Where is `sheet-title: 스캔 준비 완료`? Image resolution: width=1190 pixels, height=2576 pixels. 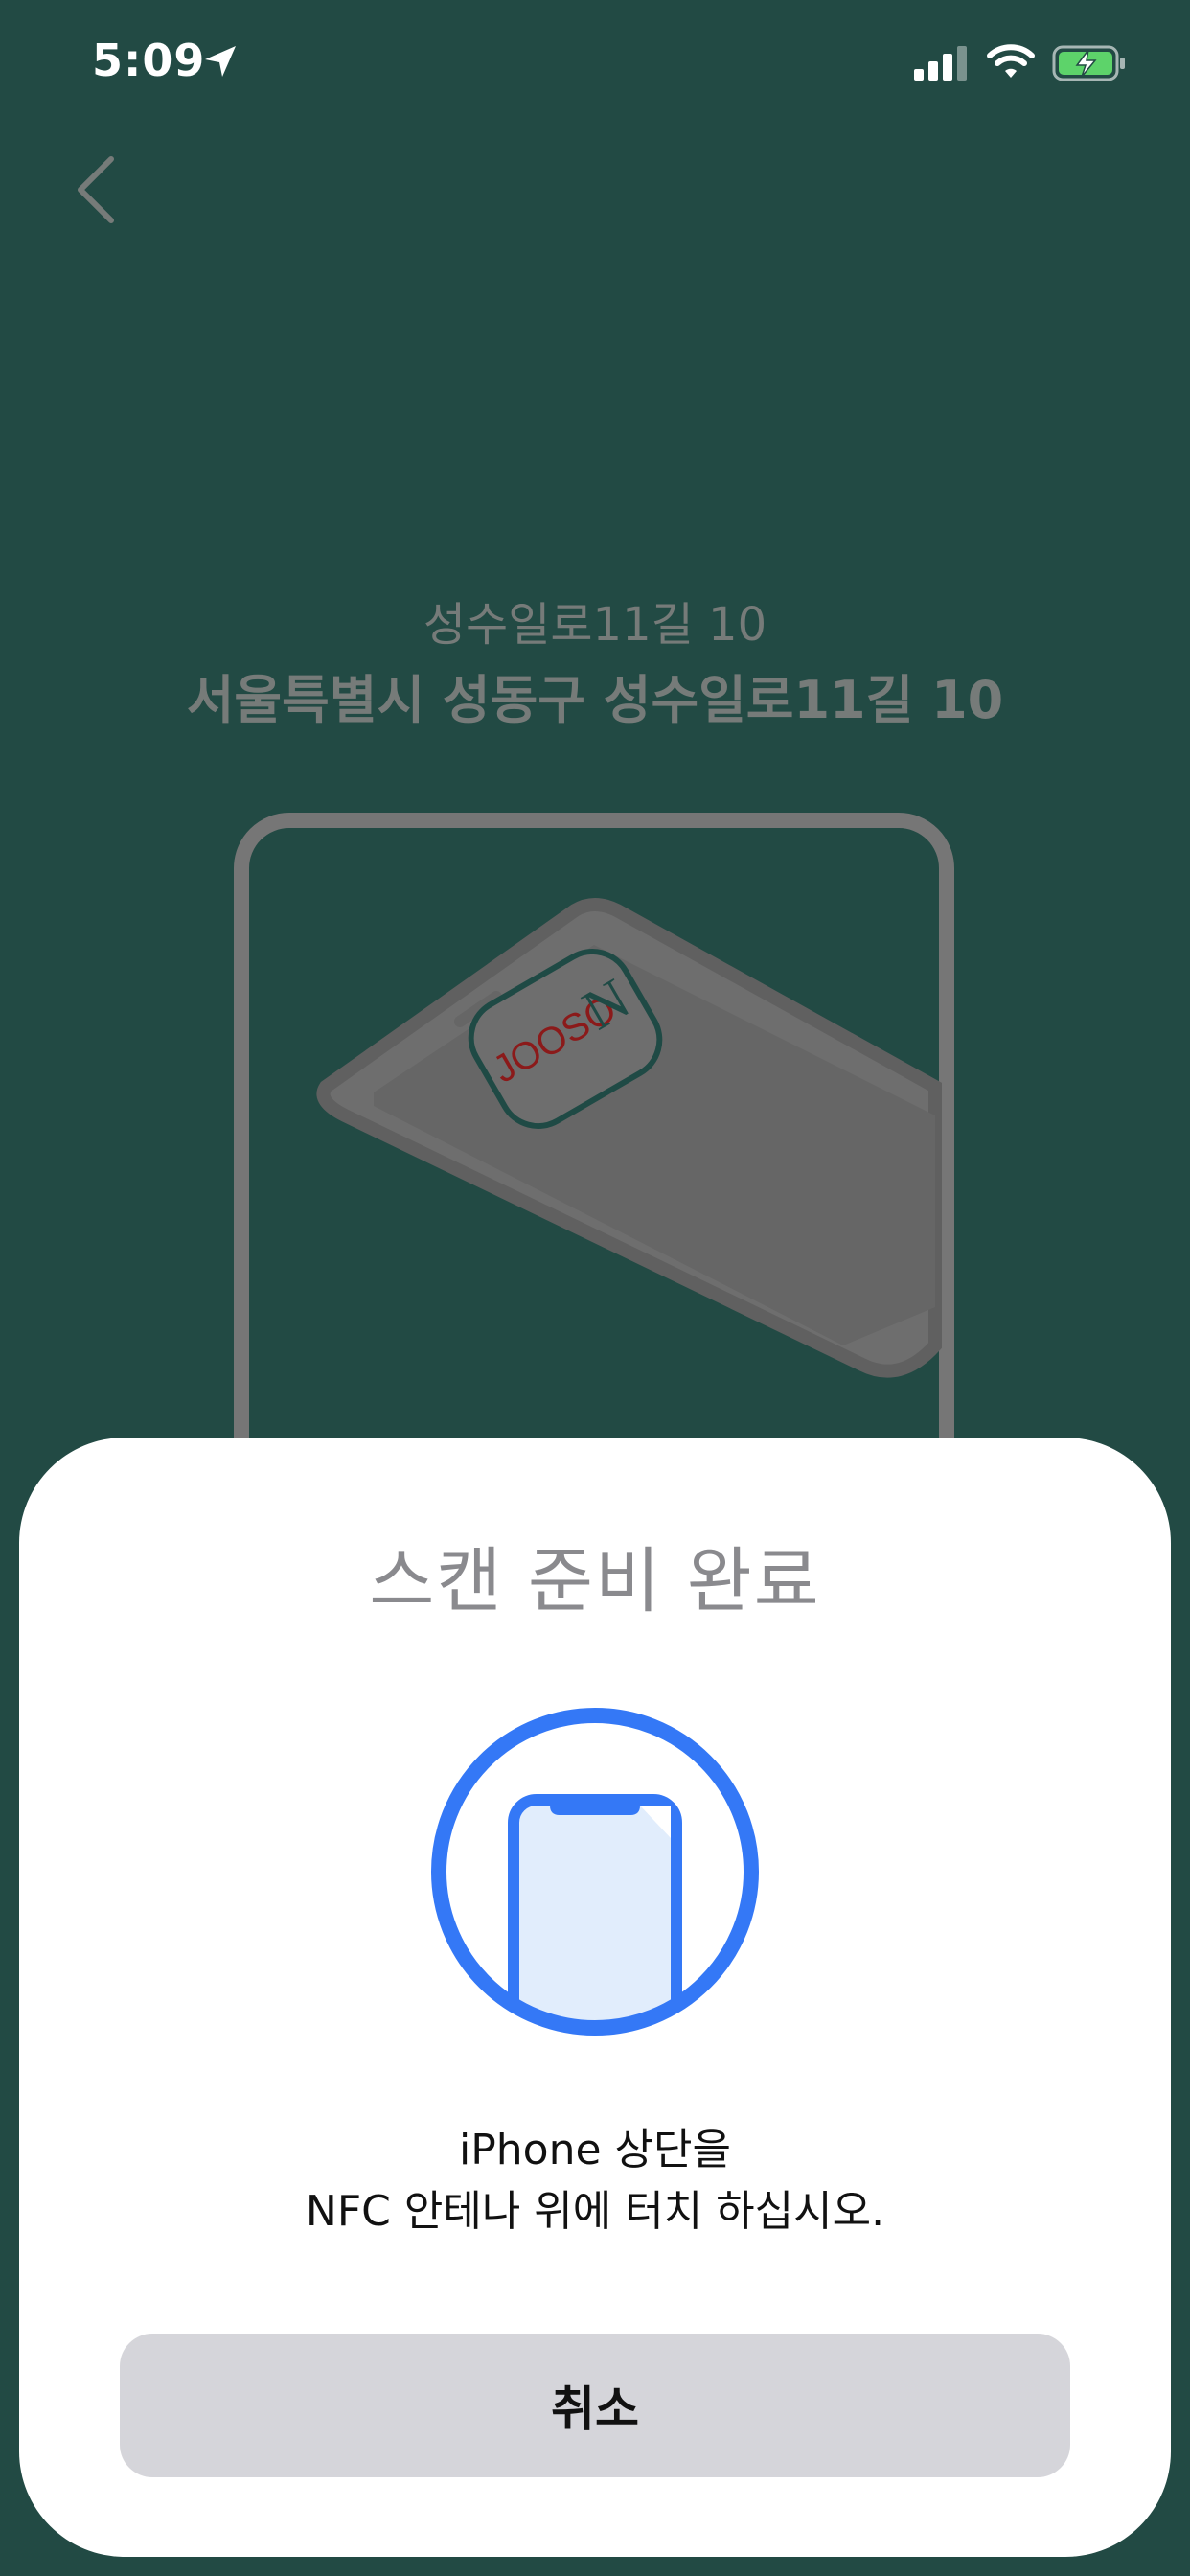 sheet-title: 스캔 준비 완료 is located at coordinates (595, 1581).